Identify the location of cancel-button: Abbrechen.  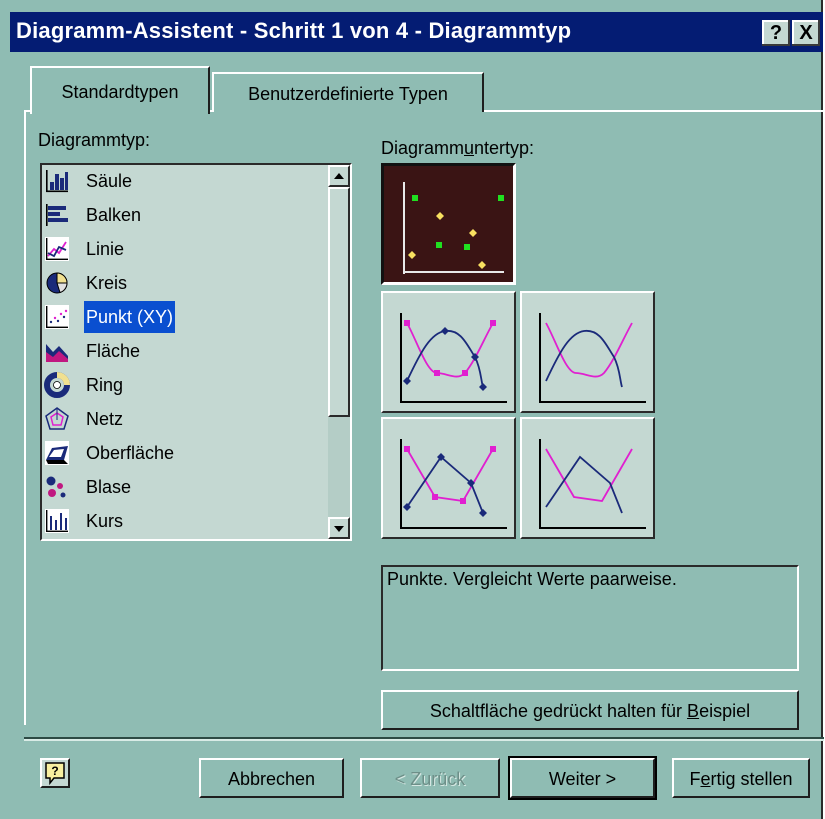
(271, 778).